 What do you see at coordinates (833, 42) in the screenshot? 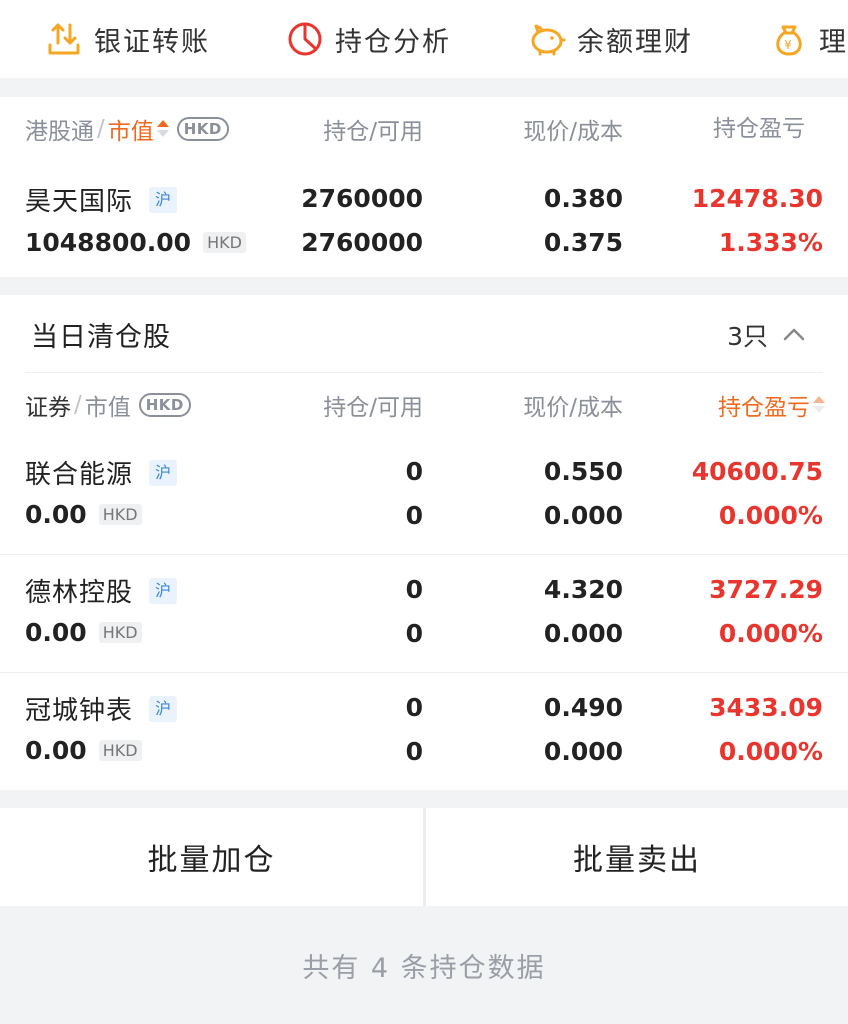
I see `quick-action-label: 理财` at bounding box center [833, 42].